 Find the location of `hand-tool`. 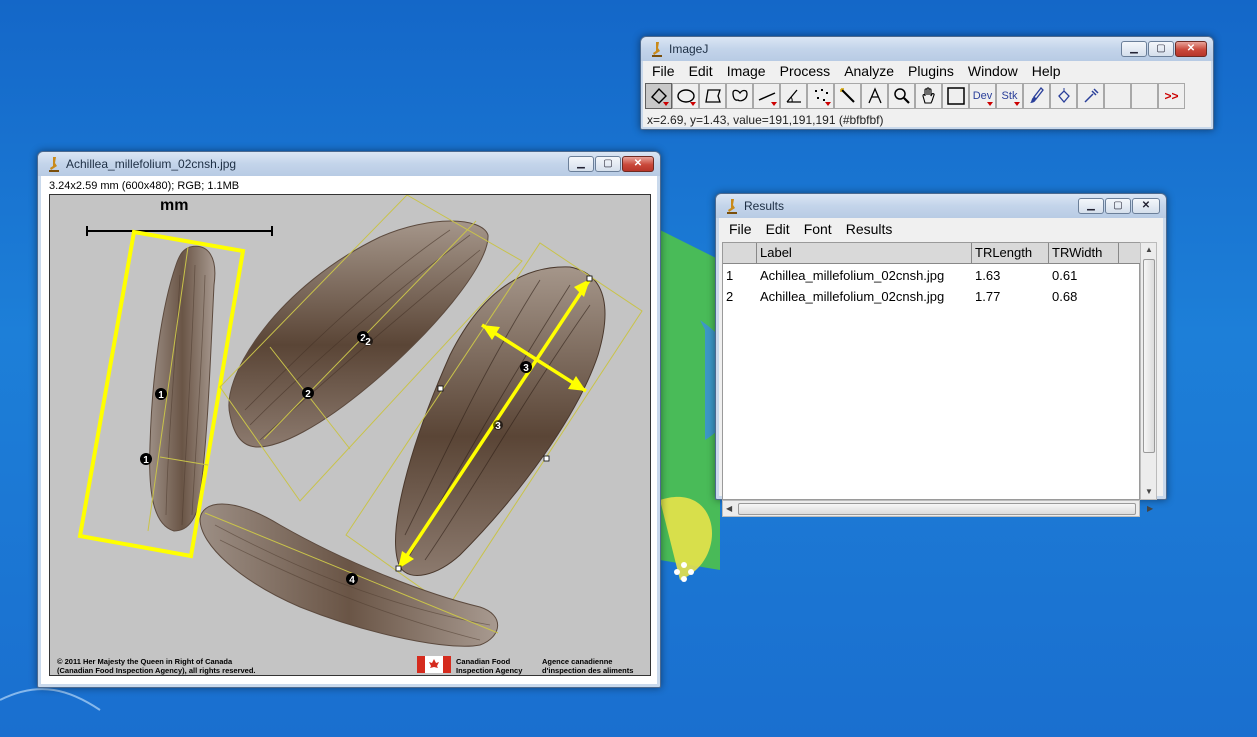

hand-tool is located at coordinates (928, 96).